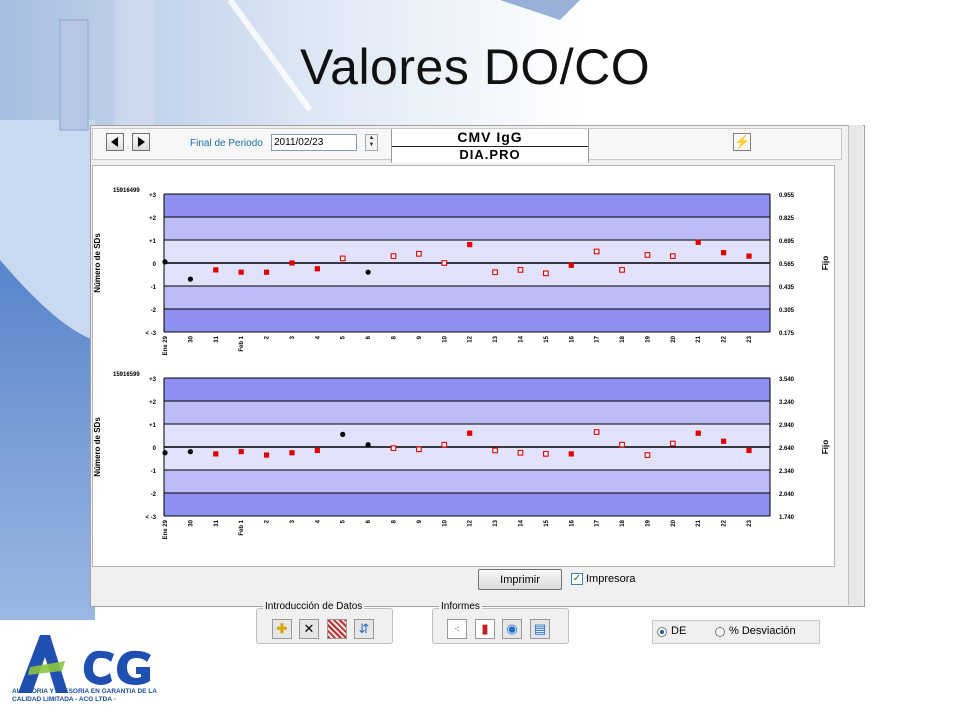 This screenshot has width=960, height=720. Describe the element at coordinates (371, 138) in the screenshot. I see `spin-up-icon: ▲` at that location.